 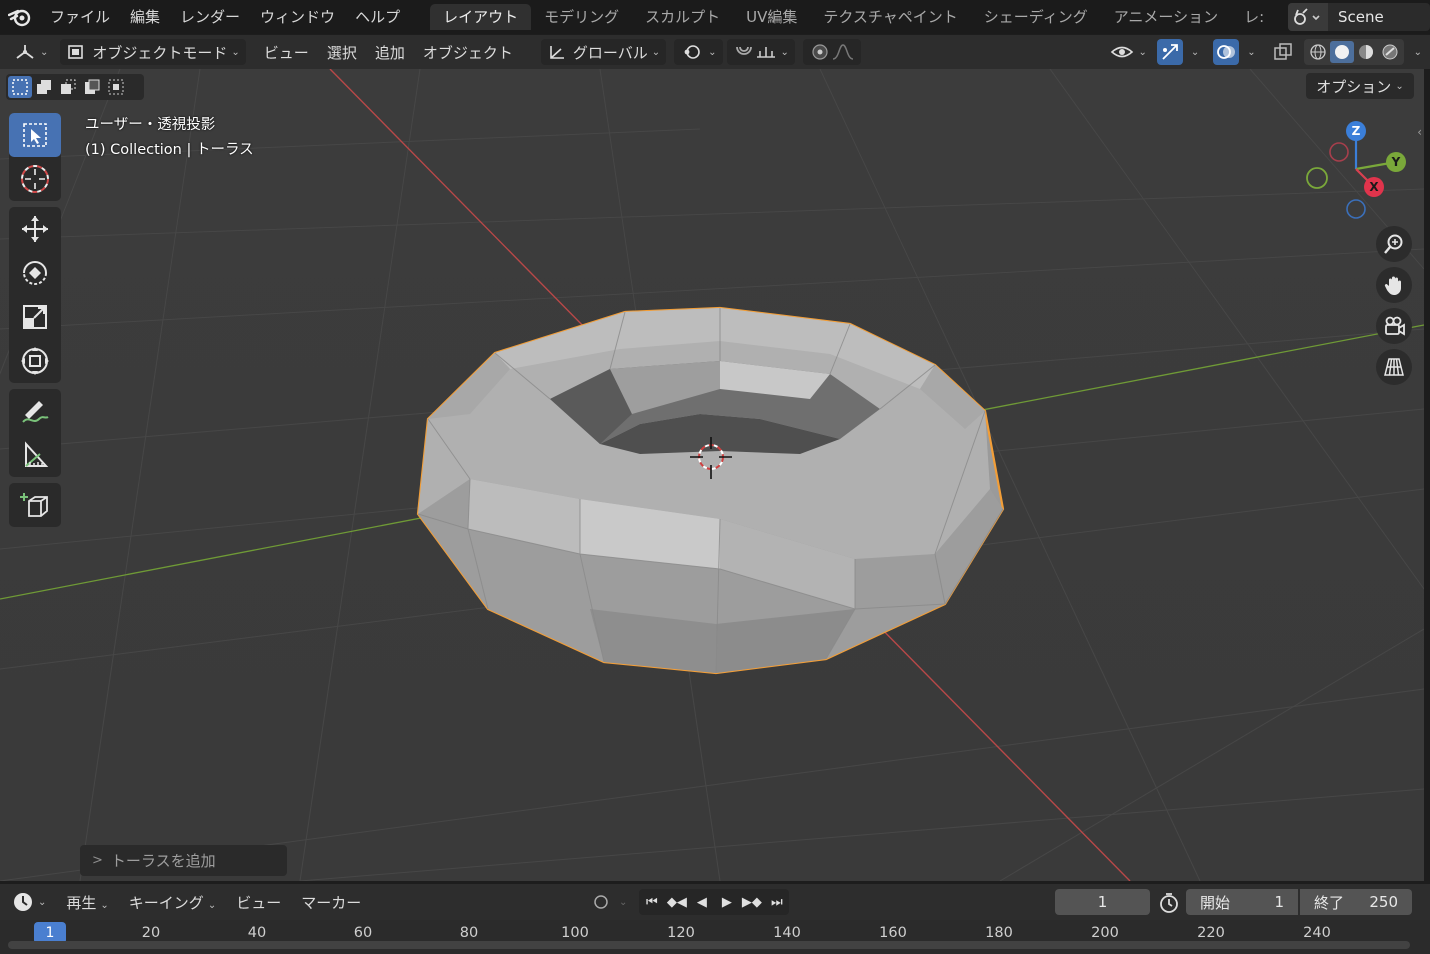 I want to click on play-icon: ▶, so click(x=726, y=902).